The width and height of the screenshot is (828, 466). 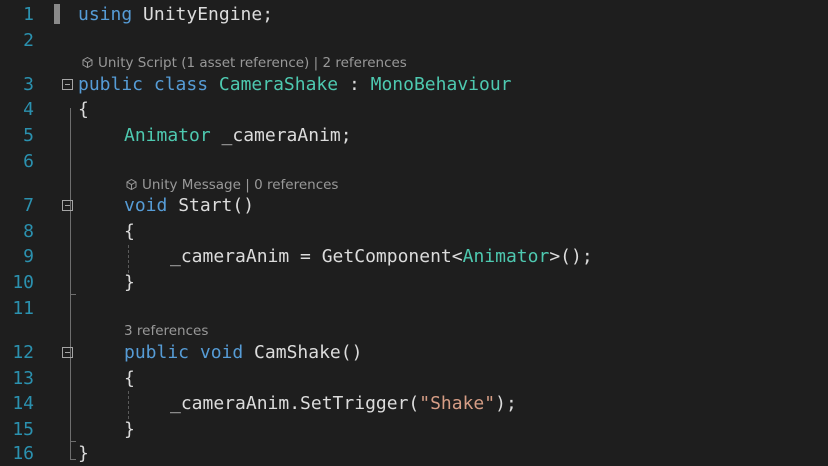 I want to click on keyword: using, so click(x=105, y=14).